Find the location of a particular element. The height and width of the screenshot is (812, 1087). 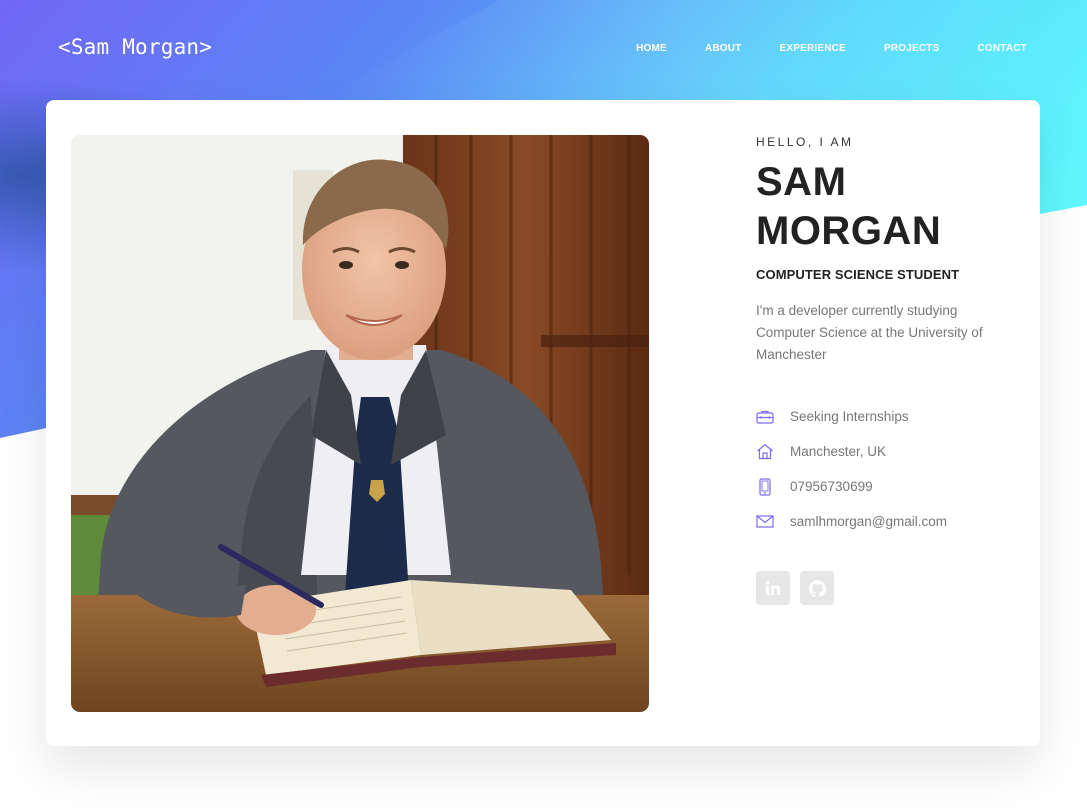

nav-contact-link: CONTACT is located at coordinates (1002, 48).